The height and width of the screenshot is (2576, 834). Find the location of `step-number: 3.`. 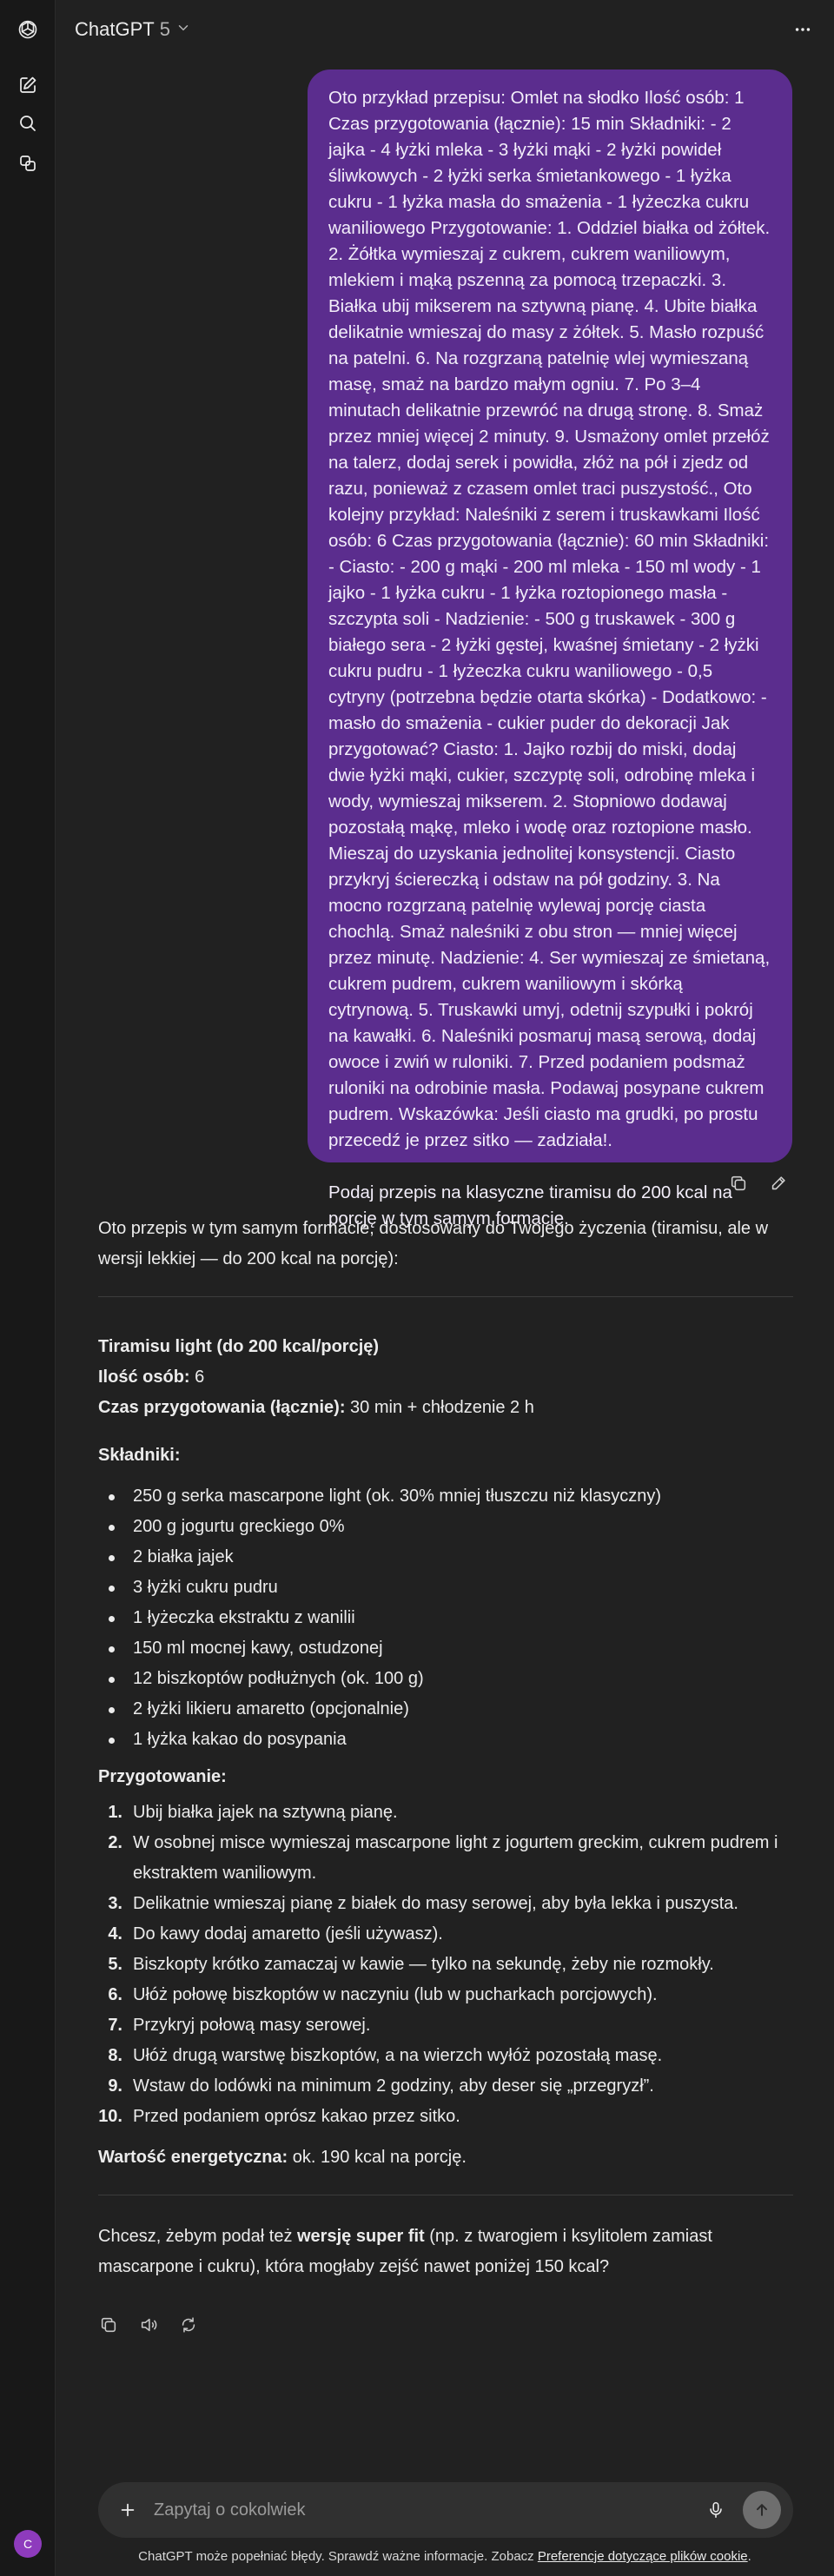

step-number: 3. is located at coordinates (115, 1903).